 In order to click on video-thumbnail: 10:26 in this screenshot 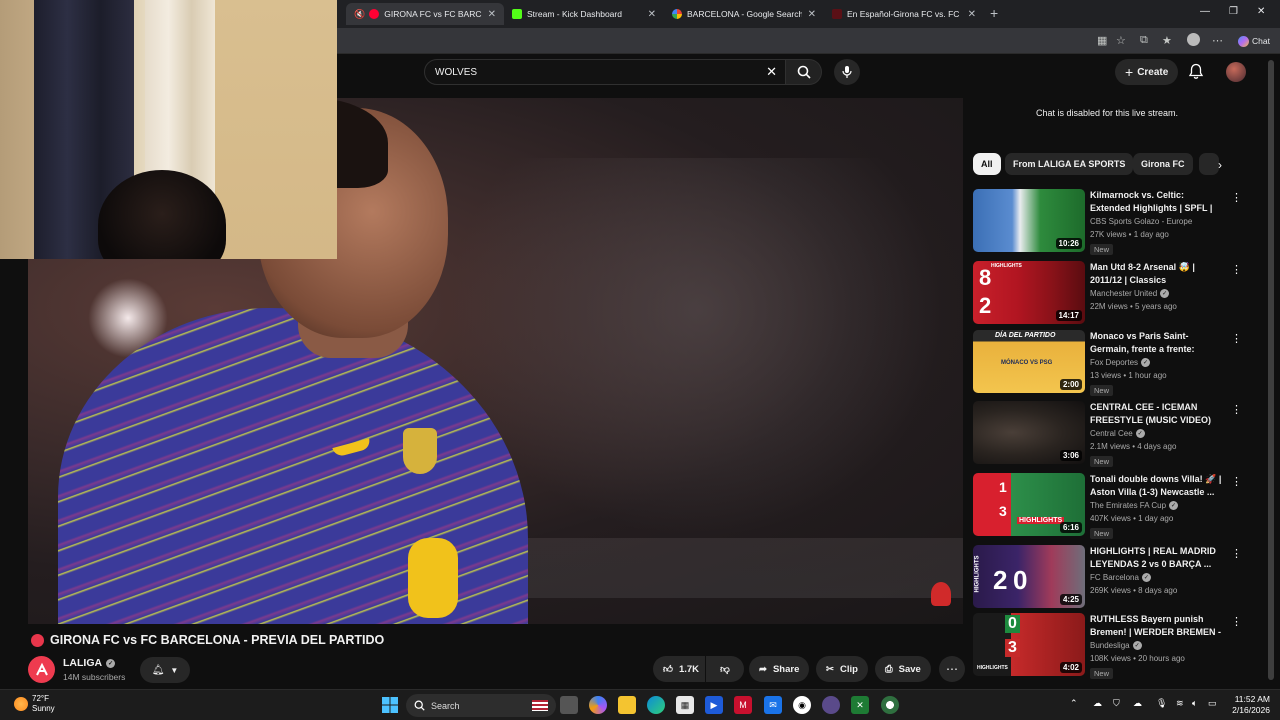, I will do `click(1029, 220)`.